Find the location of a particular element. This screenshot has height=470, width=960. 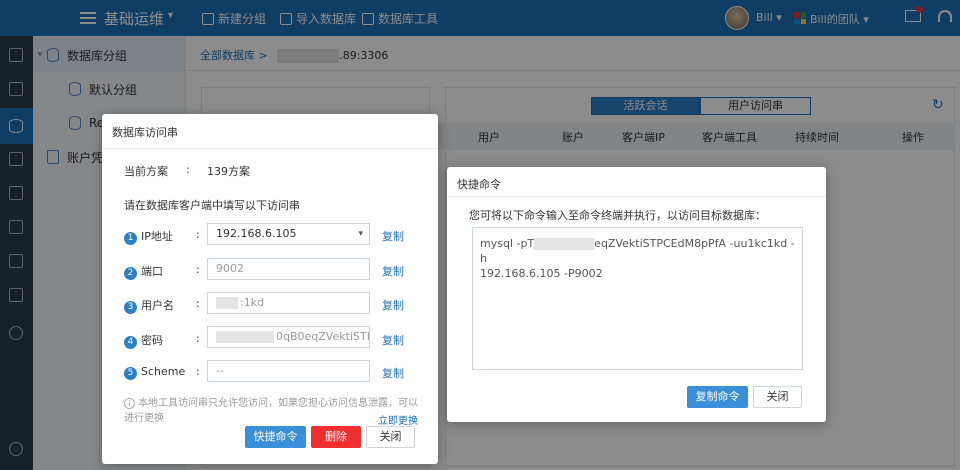

copy-ip-link: 复制 is located at coordinates (393, 236).